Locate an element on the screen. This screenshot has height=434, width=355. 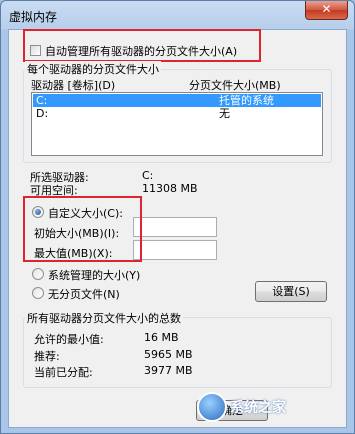
no-paging-file-radio is located at coordinates (38, 293).